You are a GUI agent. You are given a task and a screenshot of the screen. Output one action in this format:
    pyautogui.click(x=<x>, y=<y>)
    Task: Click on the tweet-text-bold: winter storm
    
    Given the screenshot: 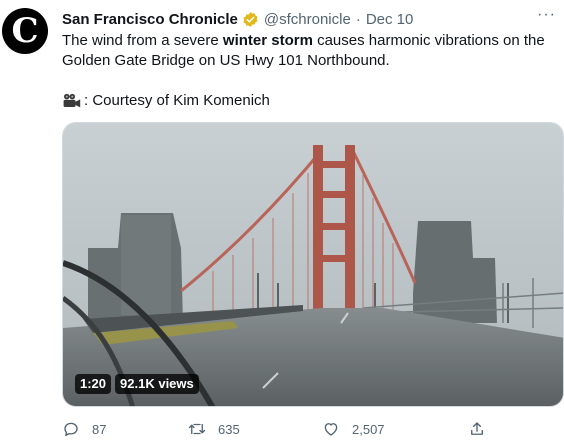 What is the action you would take?
    pyautogui.click(x=267, y=40)
    